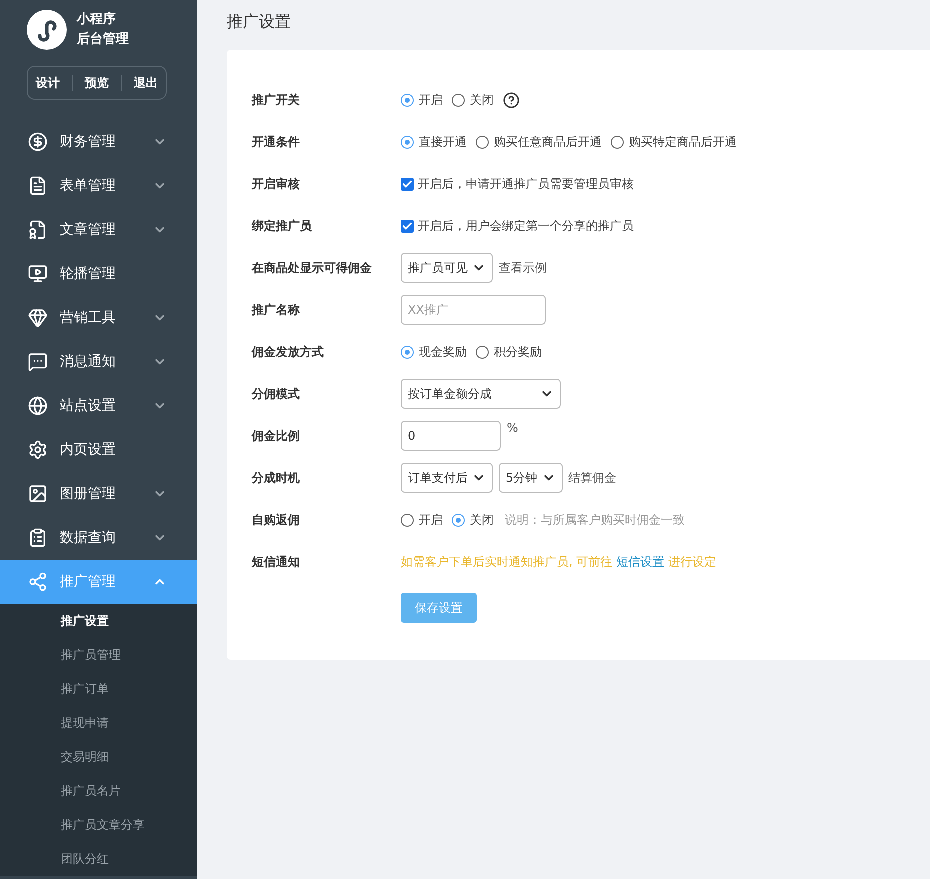 This screenshot has height=879, width=930. I want to click on input-field: XX推广, so click(473, 310).